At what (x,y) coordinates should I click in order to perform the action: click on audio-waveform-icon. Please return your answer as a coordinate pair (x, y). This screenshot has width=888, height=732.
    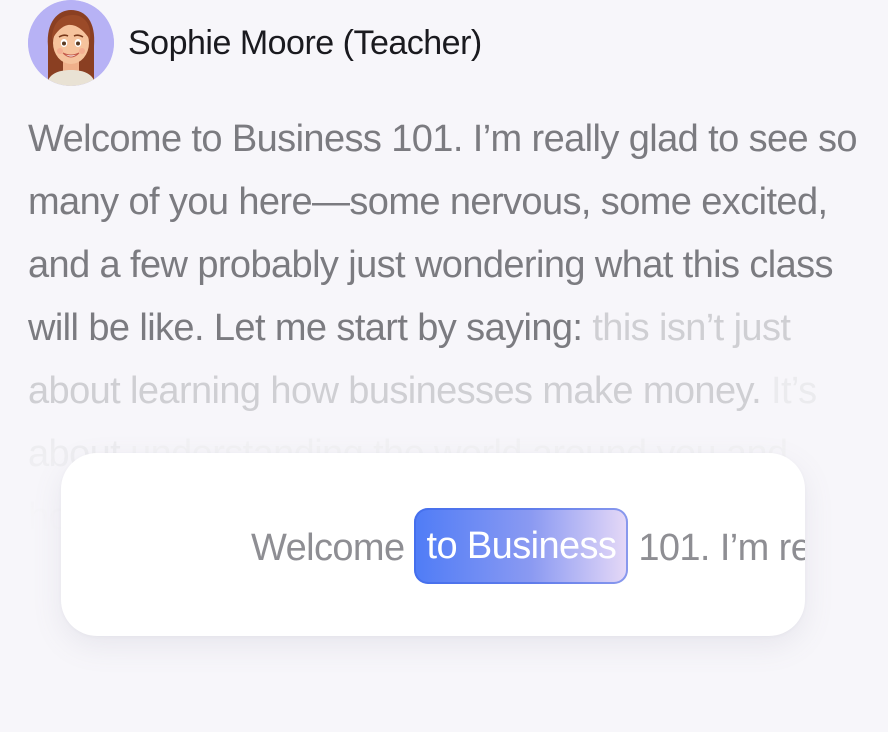
    Looking at the image, I should click on (167, 544).